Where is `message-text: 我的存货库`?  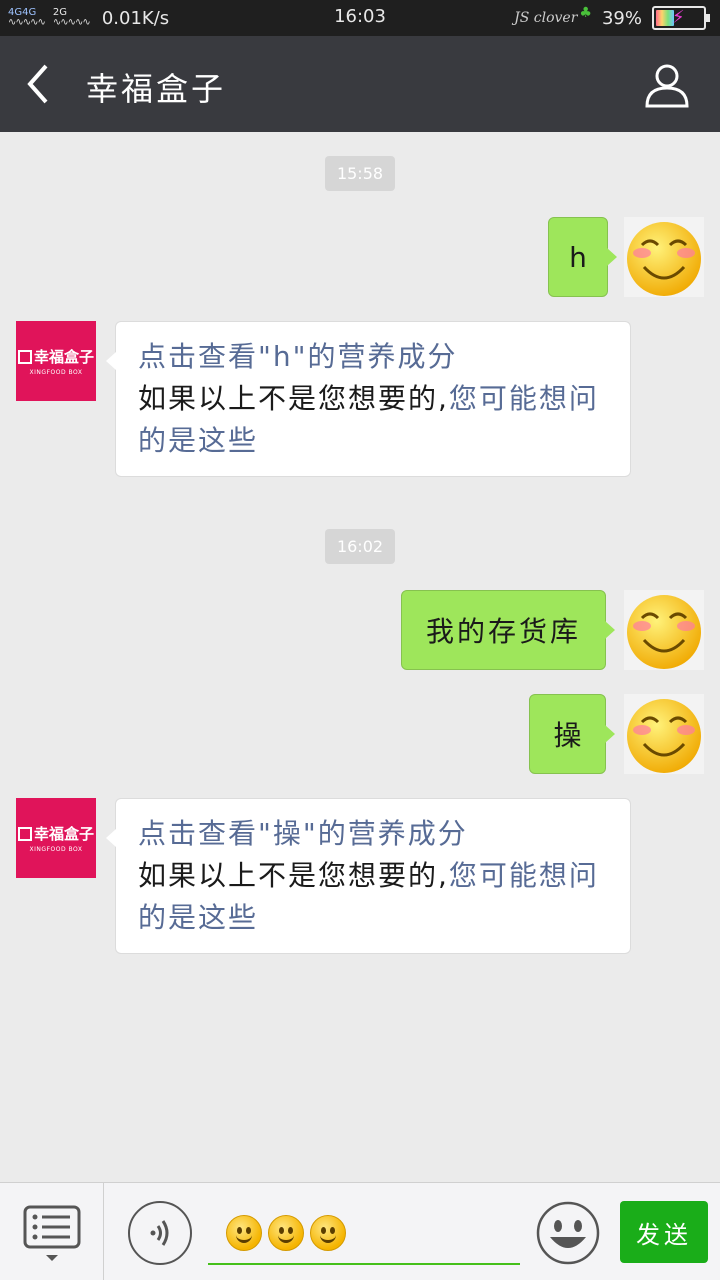
message-text: 我的存货库 is located at coordinates (503, 631).